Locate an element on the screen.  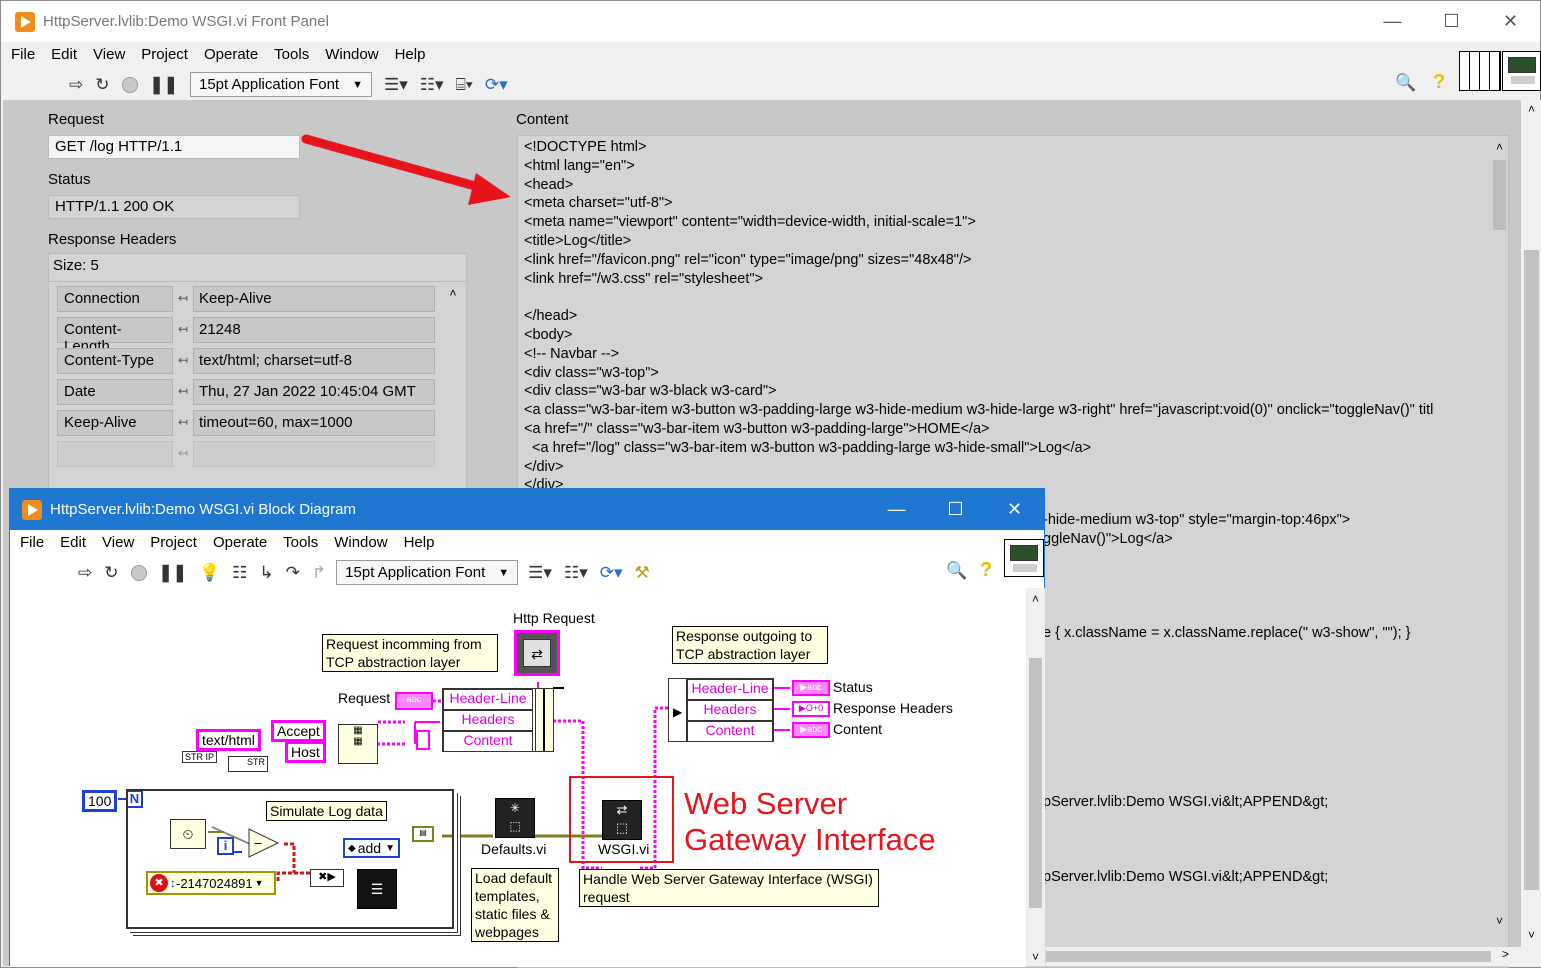
content-constant is located at coordinates (423, 740).